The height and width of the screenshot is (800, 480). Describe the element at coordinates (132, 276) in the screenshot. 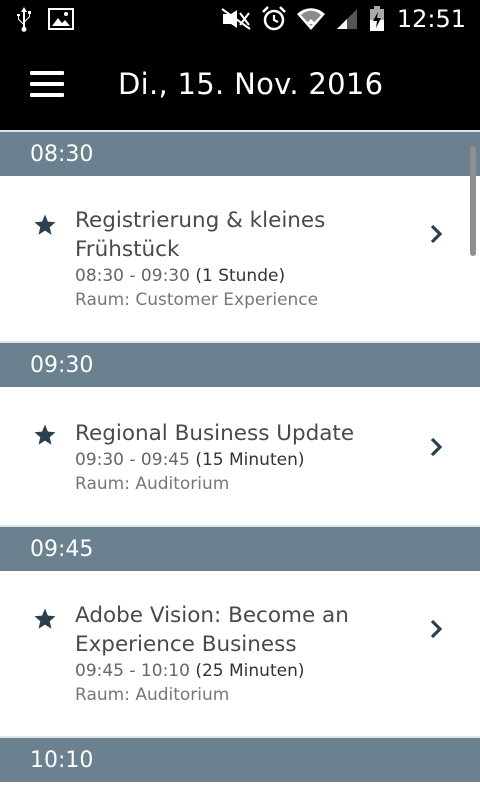

I see `session-time-range: 08:30 - 09:30` at that location.